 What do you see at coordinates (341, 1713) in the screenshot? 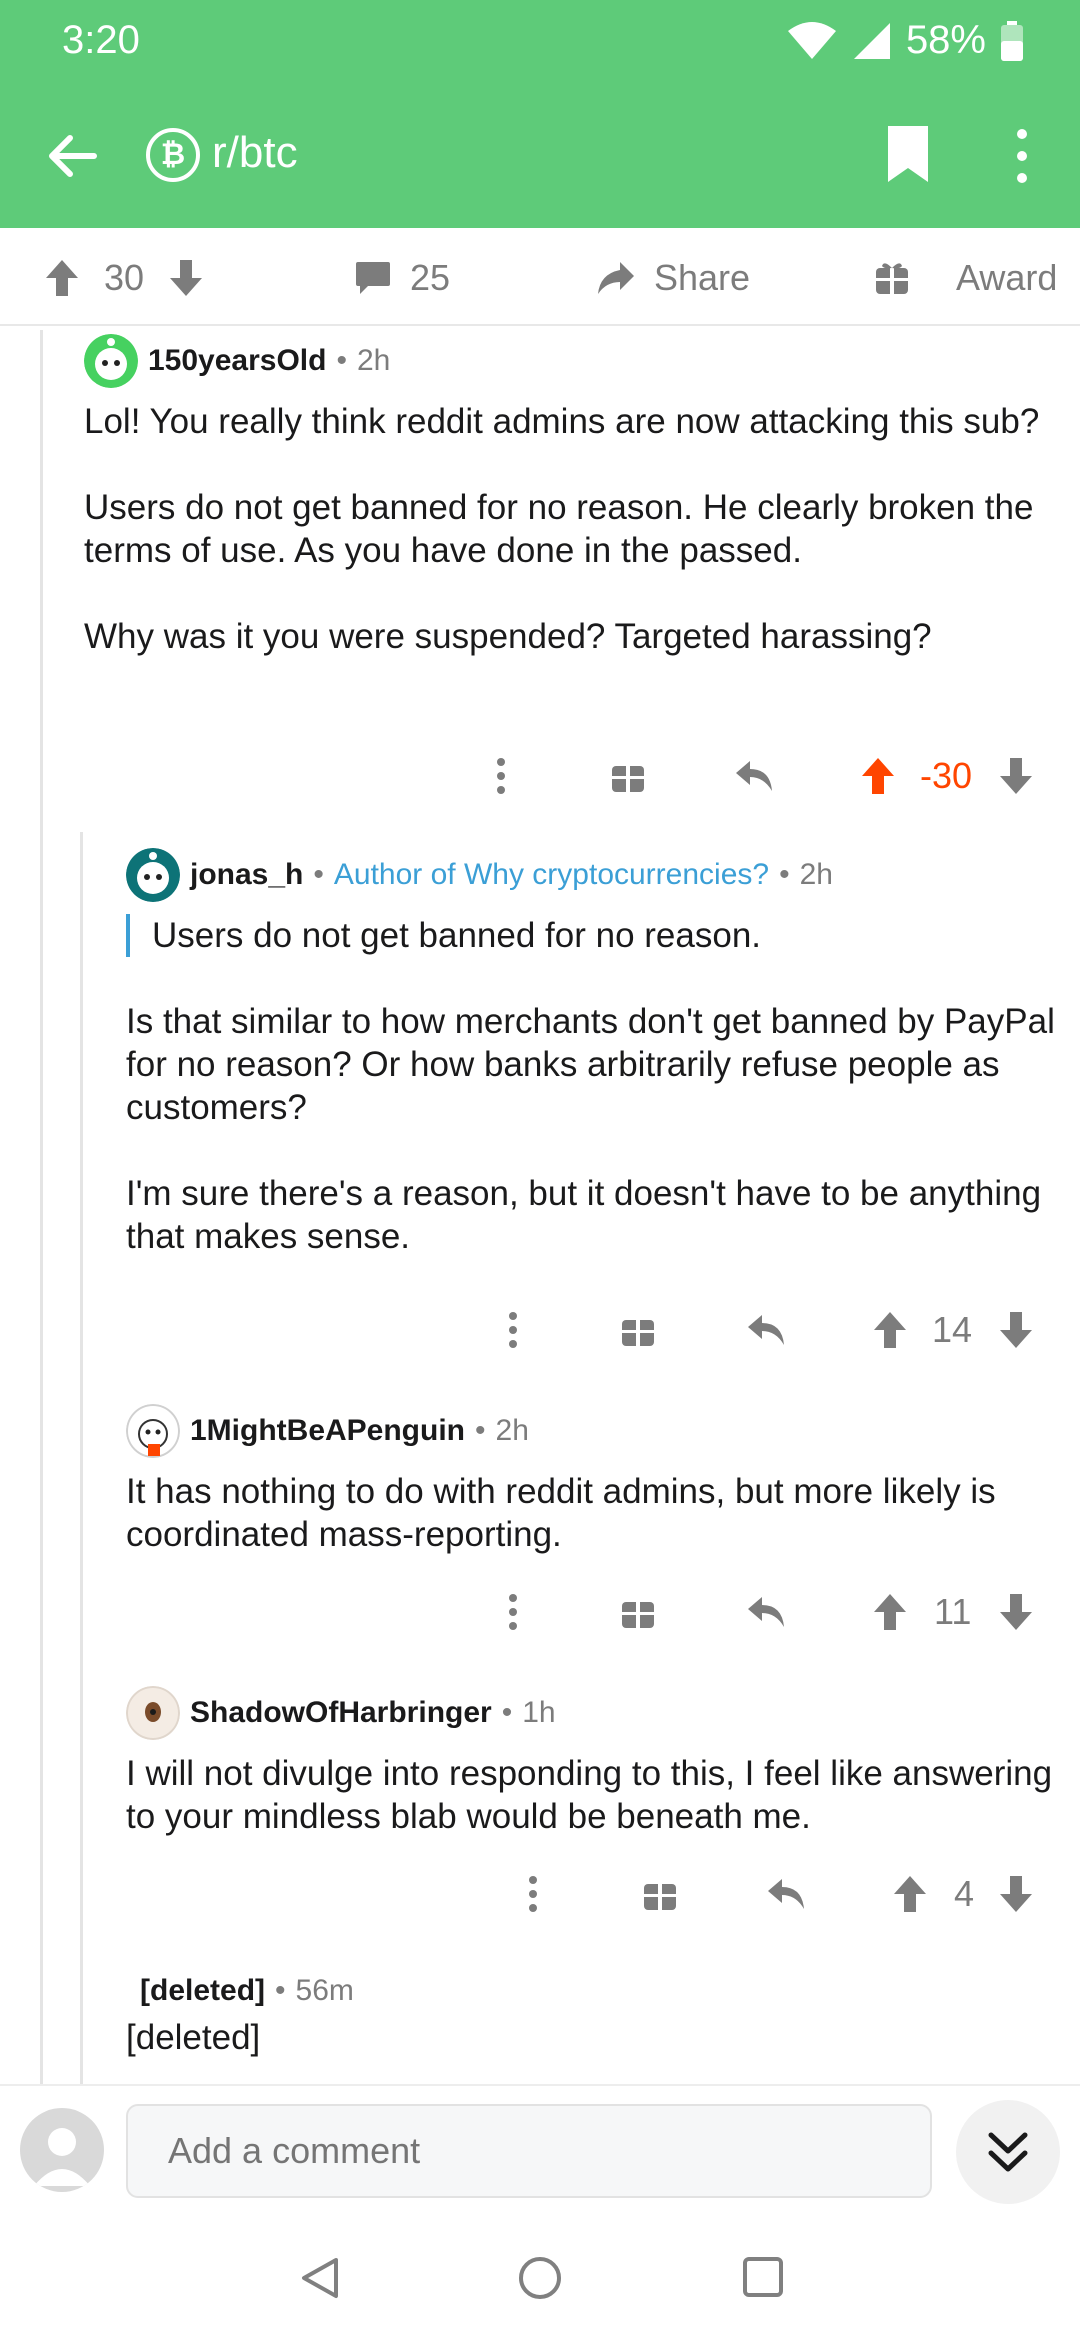
I see `comment-username: ShadowOfHarbringer` at bounding box center [341, 1713].